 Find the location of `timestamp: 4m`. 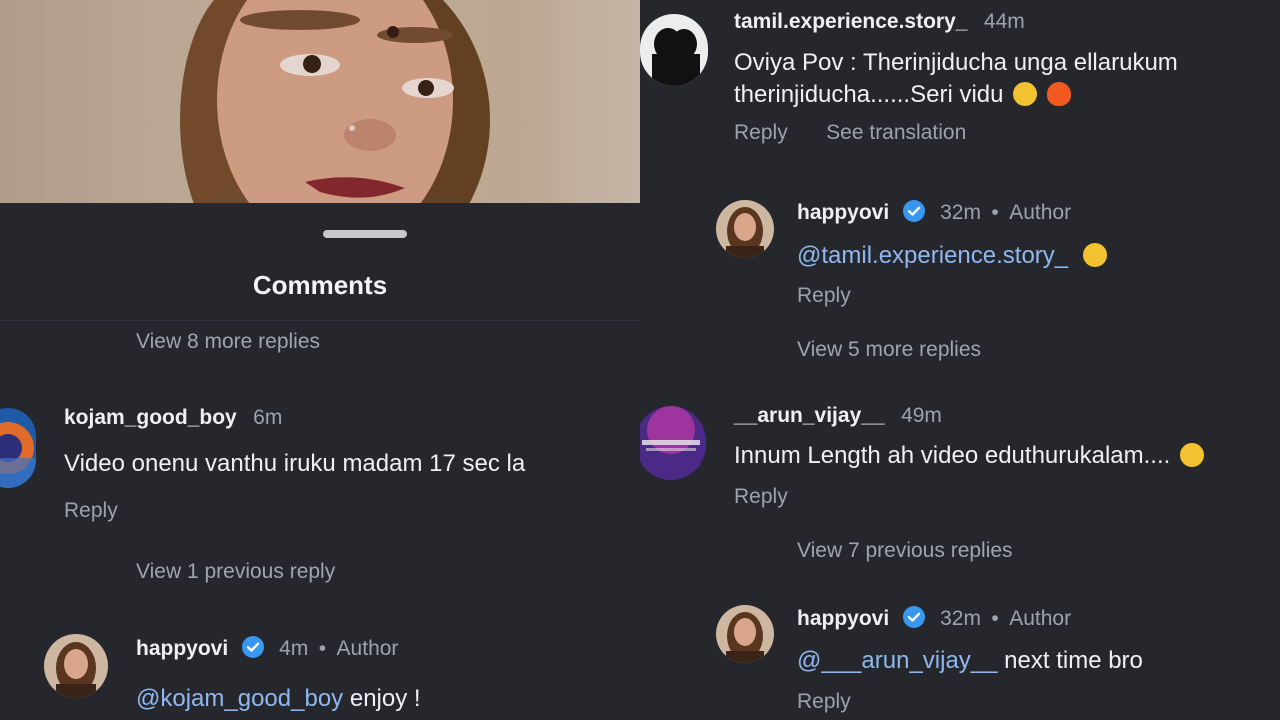

timestamp: 4m is located at coordinates (294, 648).